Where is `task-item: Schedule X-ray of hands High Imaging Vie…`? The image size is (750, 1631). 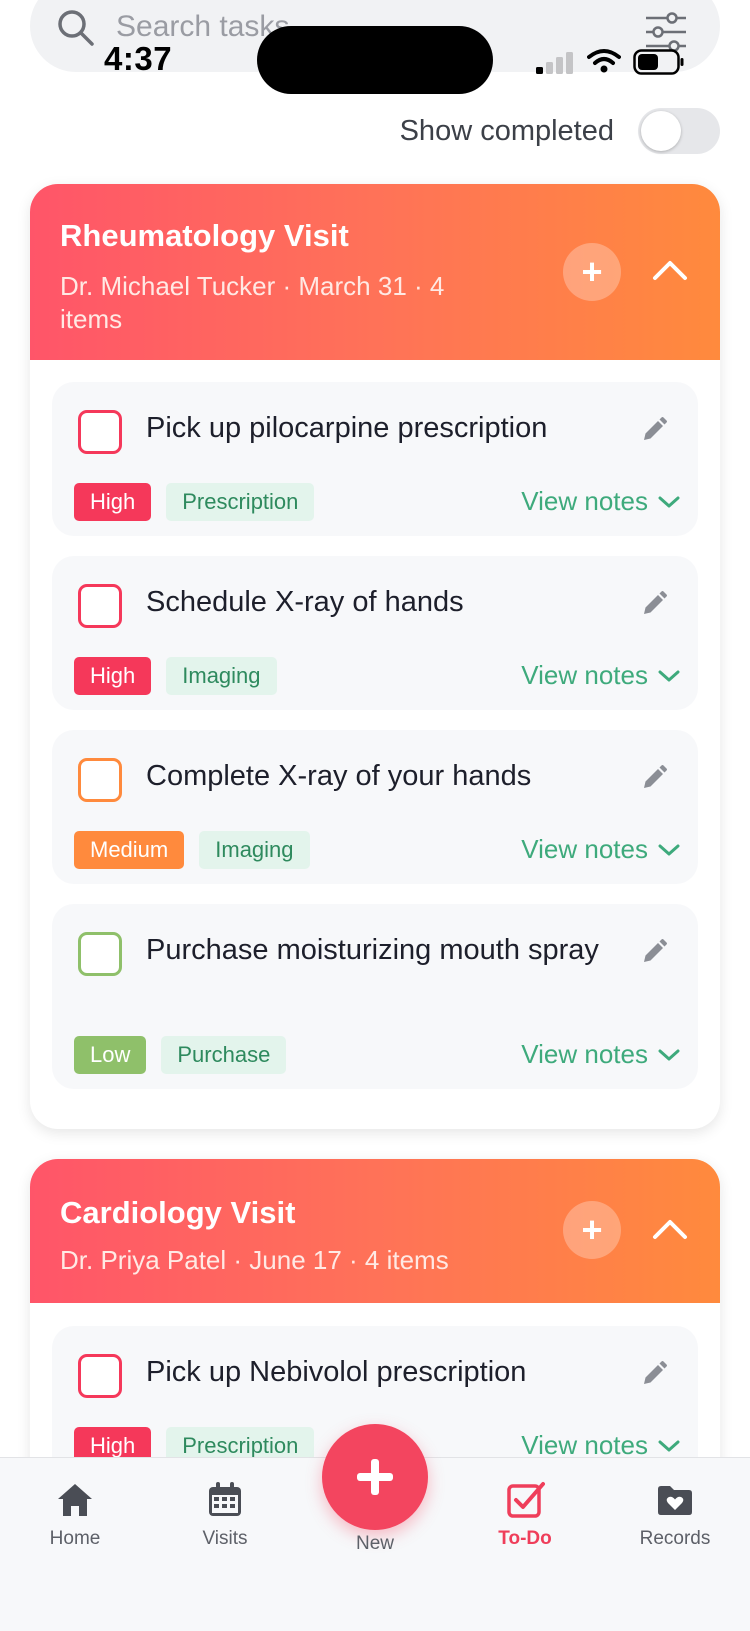 task-item: Schedule X-ray of hands High Imaging Vie… is located at coordinates (375, 633).